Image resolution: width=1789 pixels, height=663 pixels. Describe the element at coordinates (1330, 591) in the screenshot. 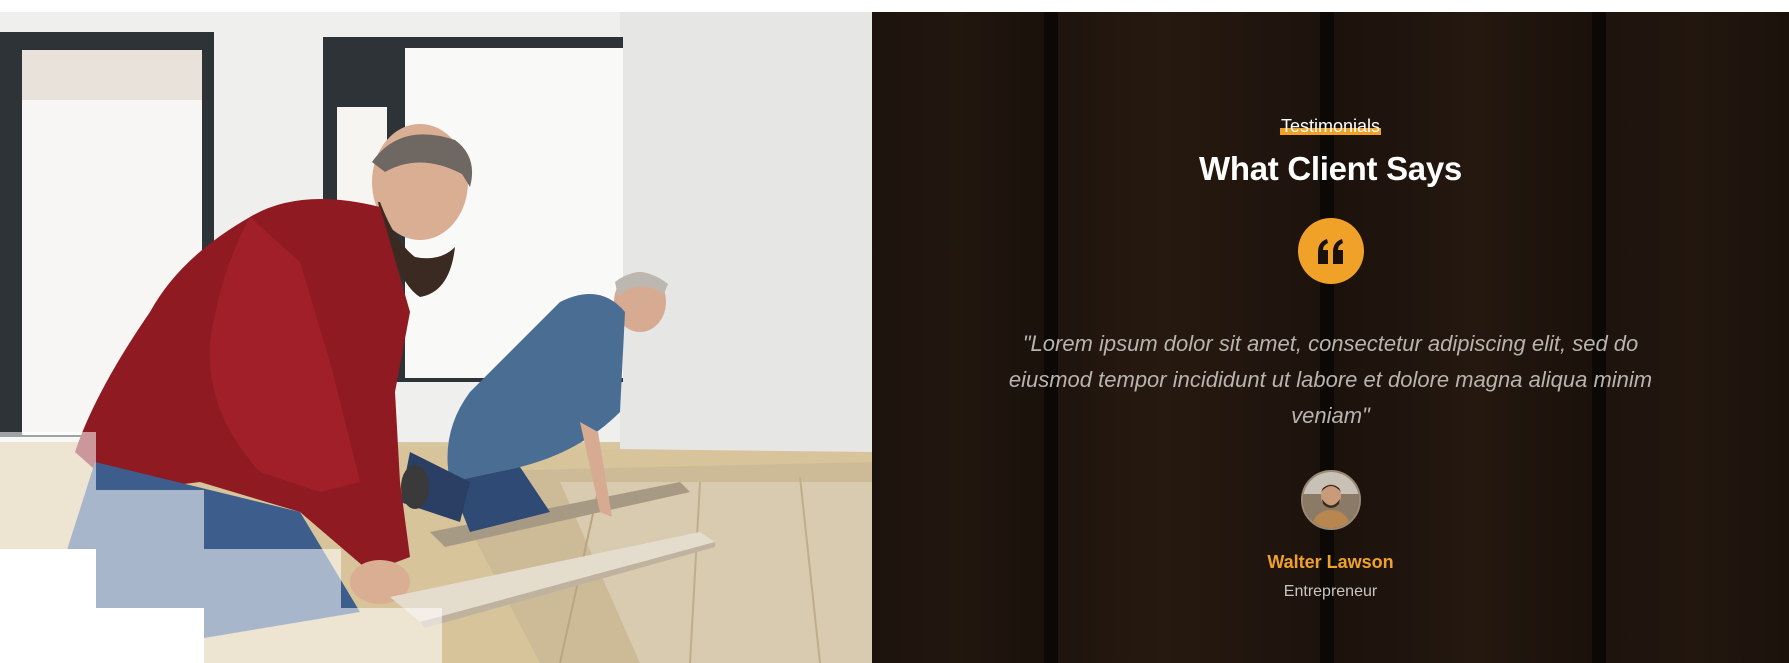

I see `client-role: Entrepreneur` at that location.